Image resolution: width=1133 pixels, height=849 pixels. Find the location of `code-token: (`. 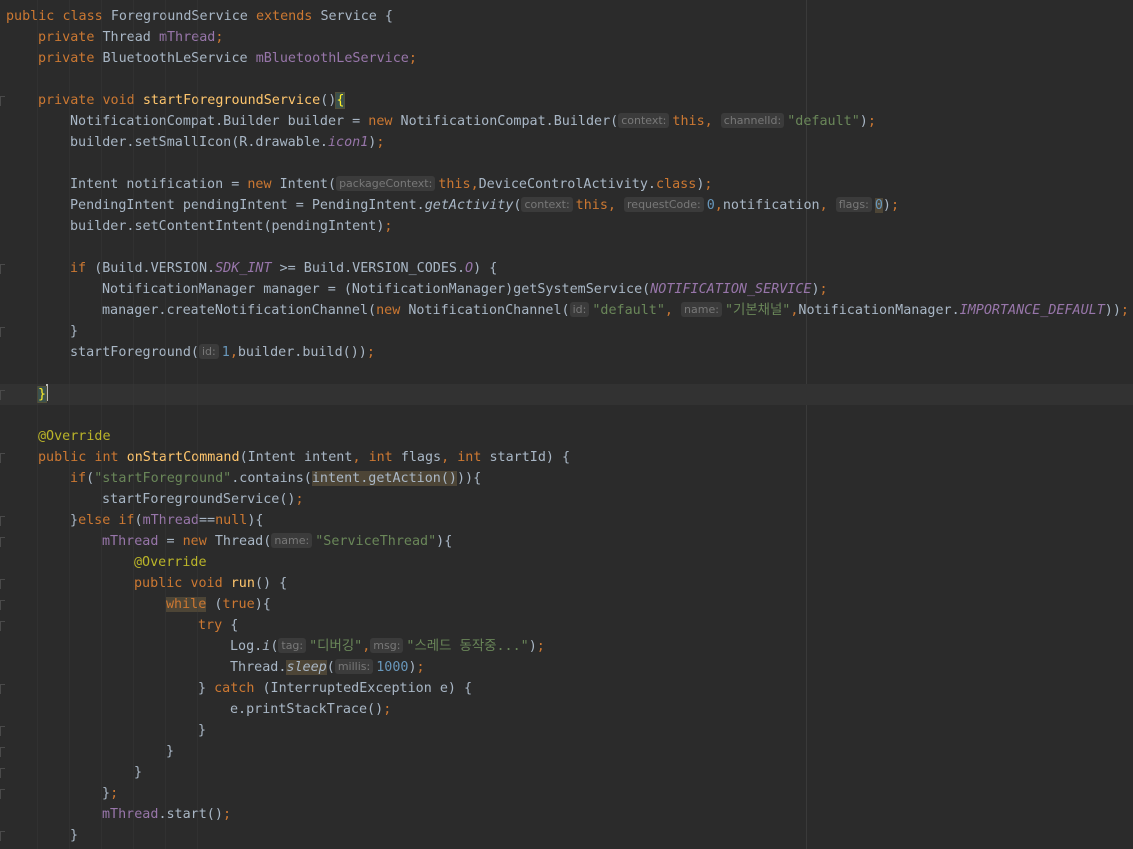

code-token: ( is located at coordinates (274, 646).